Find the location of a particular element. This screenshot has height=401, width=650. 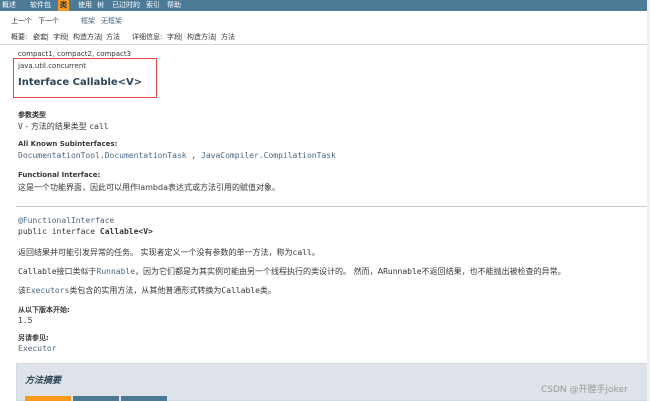

desc-p3-text2: 类包含的实用方法，从其他普通形式转换为 is located at coordinates (145, 290).